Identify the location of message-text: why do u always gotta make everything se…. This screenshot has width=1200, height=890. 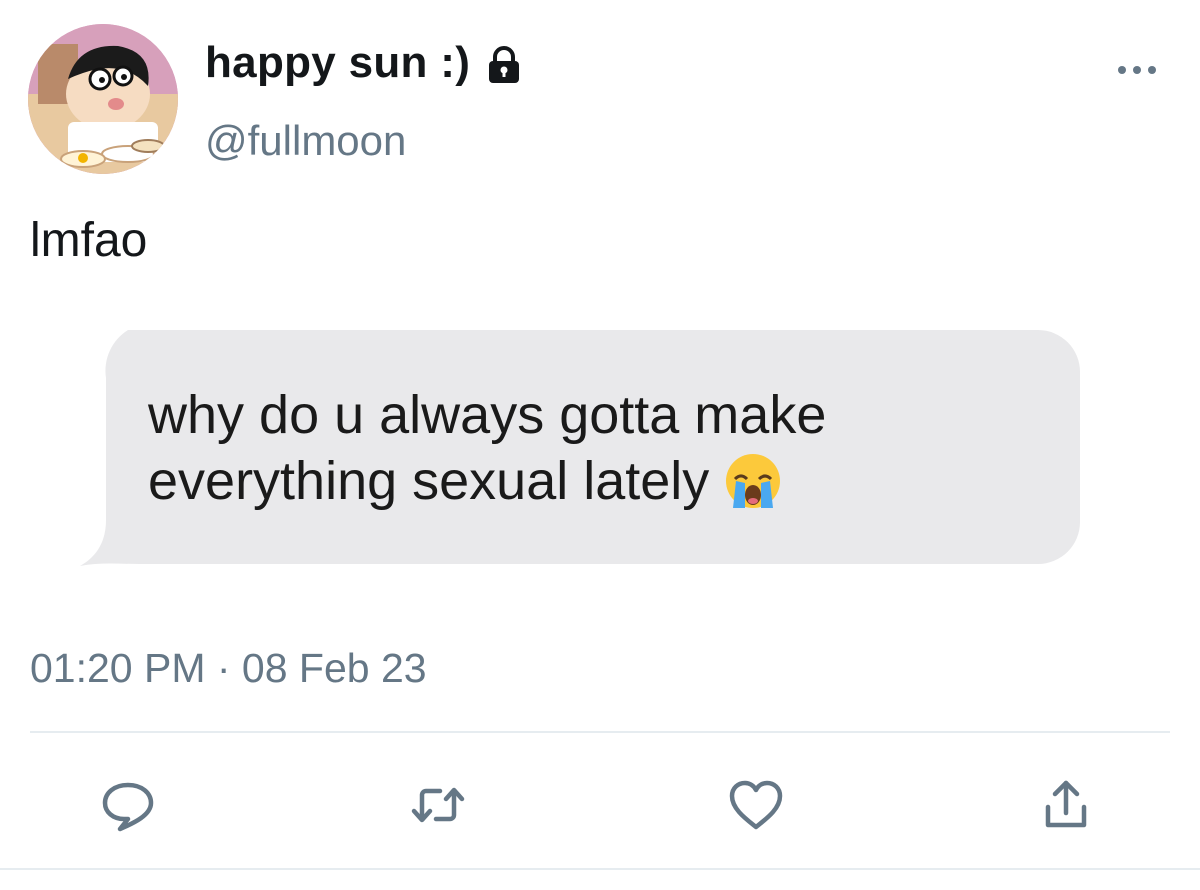
(598, 448).